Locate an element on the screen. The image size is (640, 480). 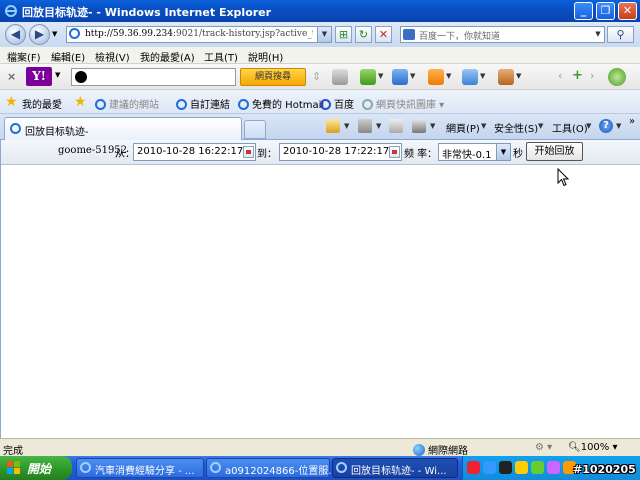
maximize-icon: ❐ is located at coordinates (605, 10).